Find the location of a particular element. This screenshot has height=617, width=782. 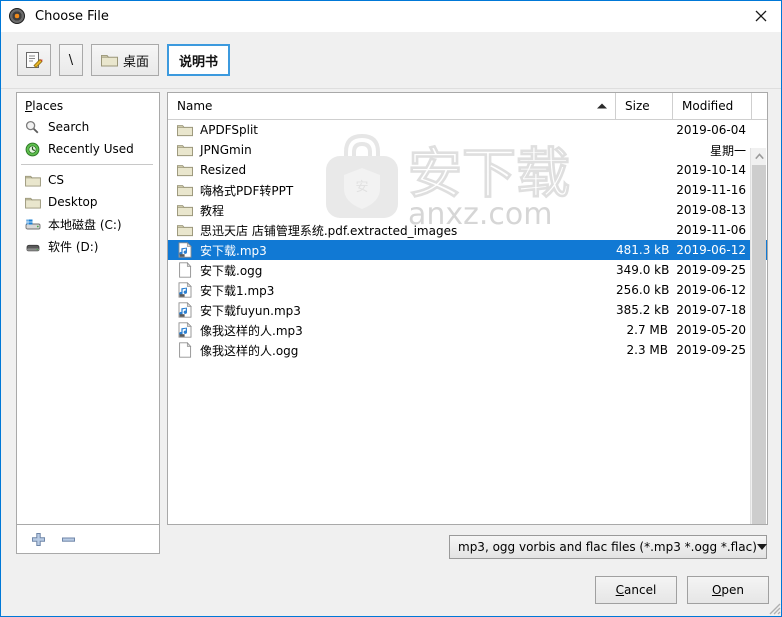

path-desktop-label: 桌面 is located at coordinates (136, 62).